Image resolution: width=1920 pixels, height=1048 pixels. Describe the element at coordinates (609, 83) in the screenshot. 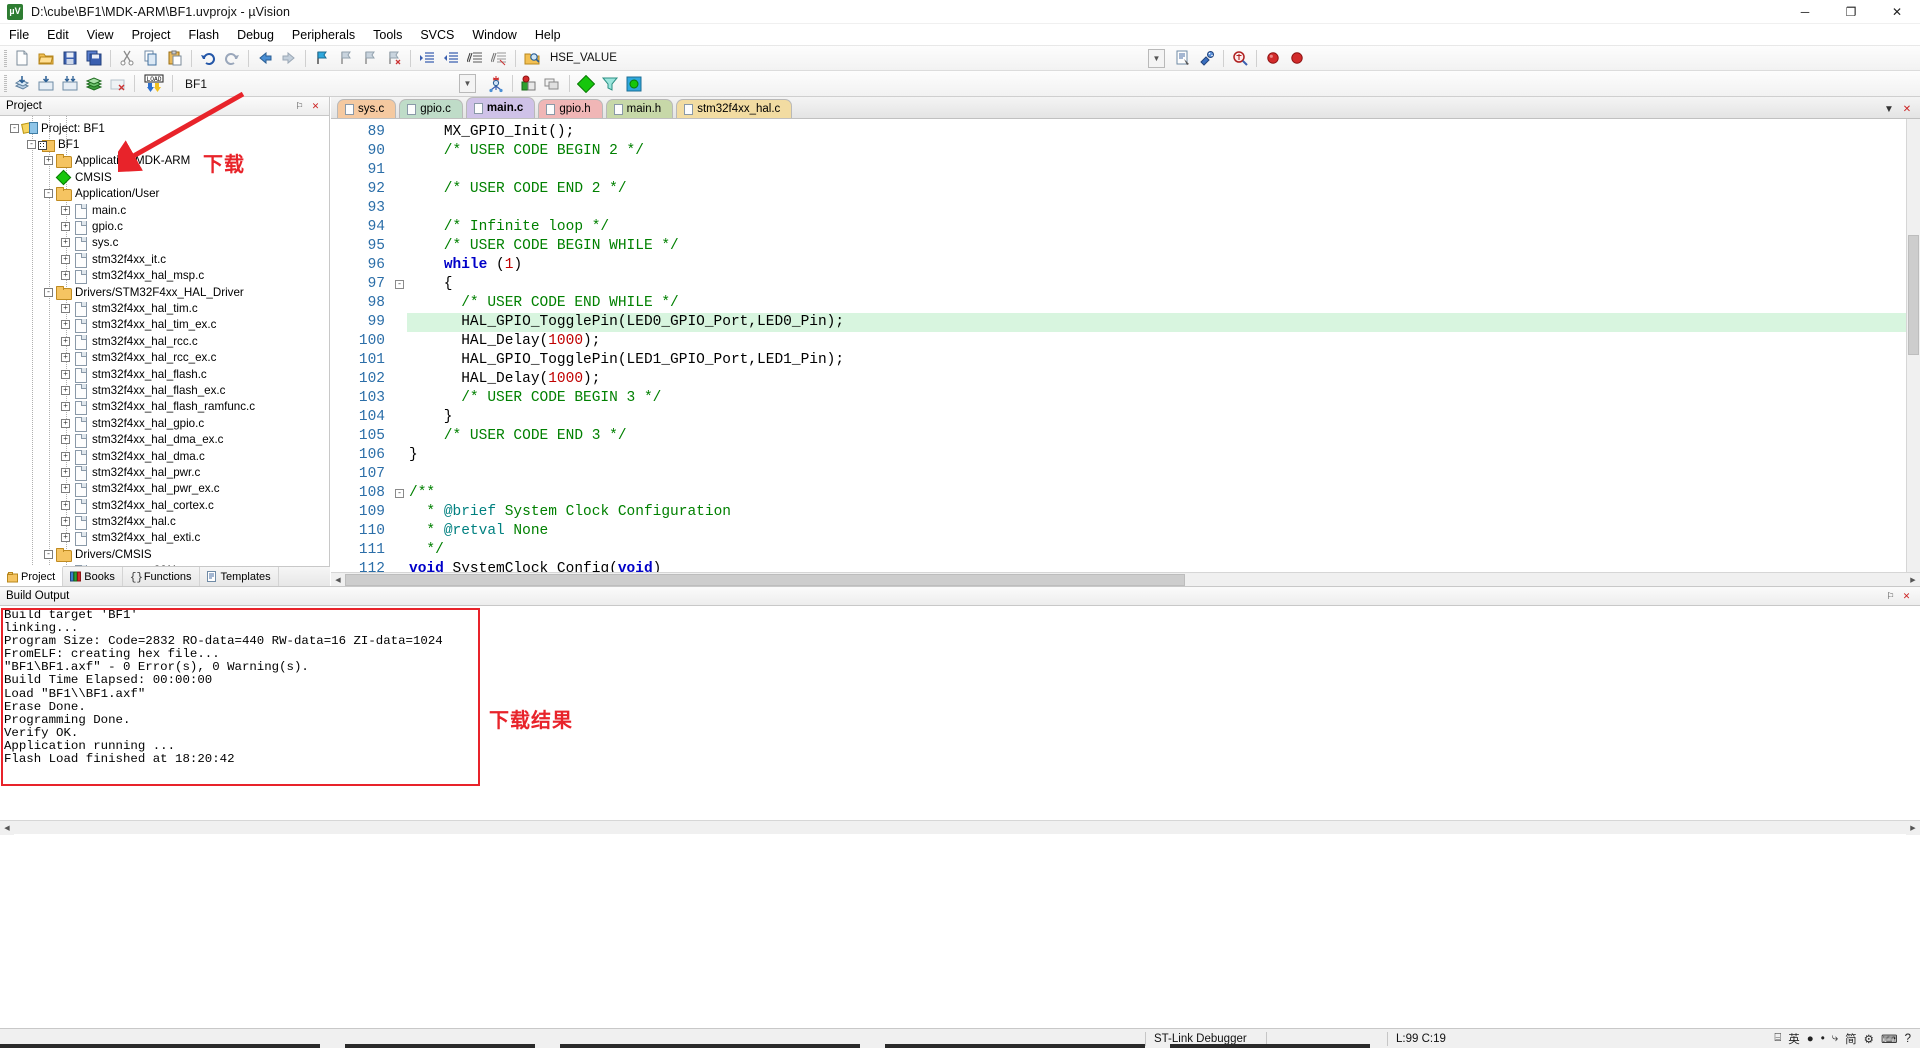

I see `filter-icon` at that location.